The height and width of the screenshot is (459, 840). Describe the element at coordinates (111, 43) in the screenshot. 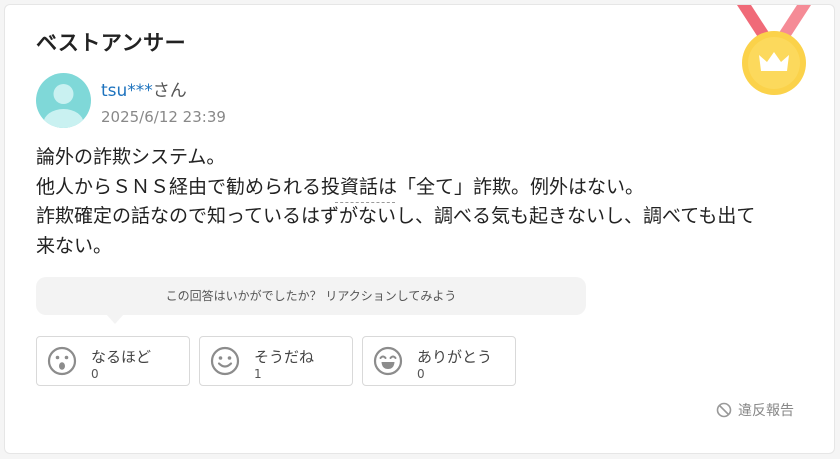

I see `section-title: ベストアンサー` at that location.